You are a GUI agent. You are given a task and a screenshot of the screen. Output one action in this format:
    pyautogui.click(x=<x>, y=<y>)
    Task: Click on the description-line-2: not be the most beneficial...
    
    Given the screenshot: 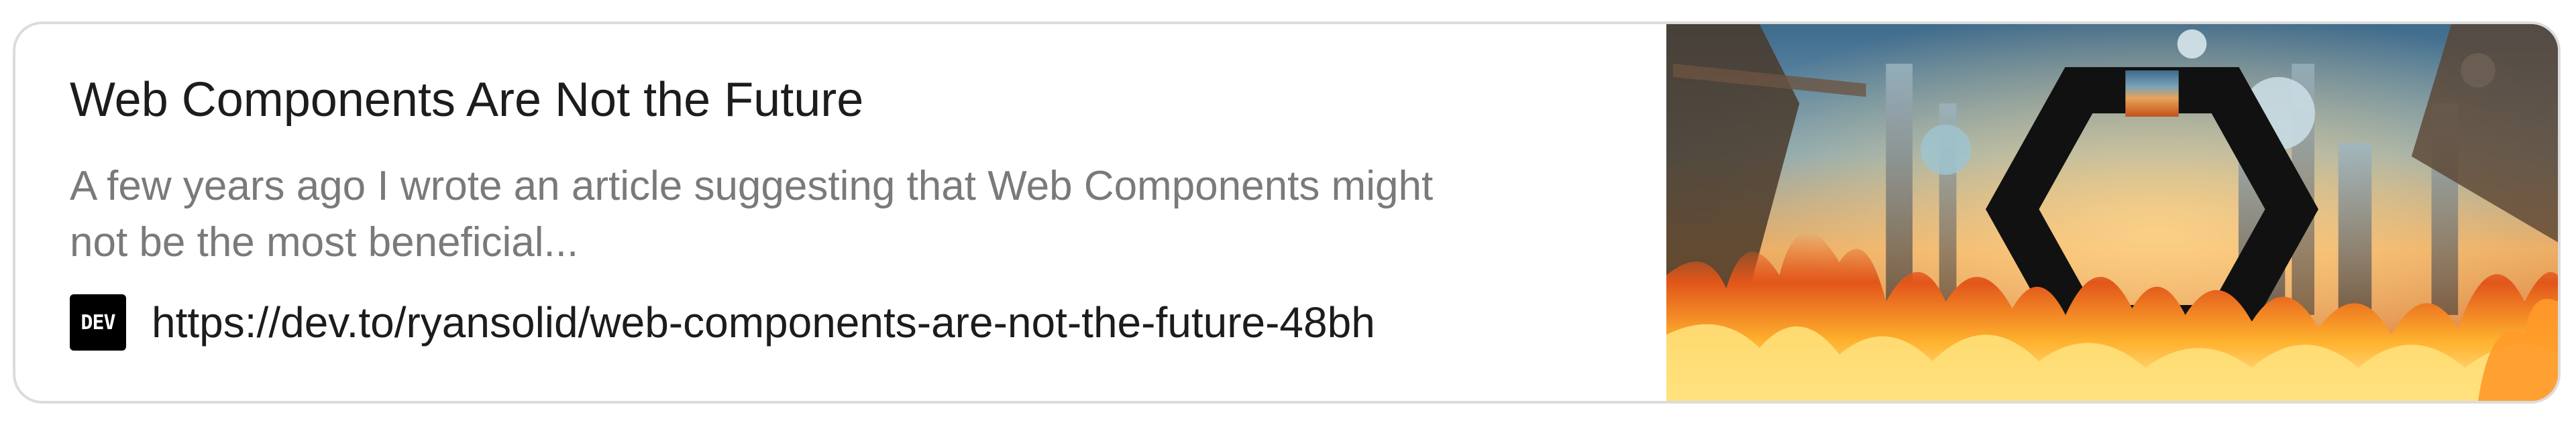 What is the action you would take?
    pyautogui.click(x=324, y=242)
    